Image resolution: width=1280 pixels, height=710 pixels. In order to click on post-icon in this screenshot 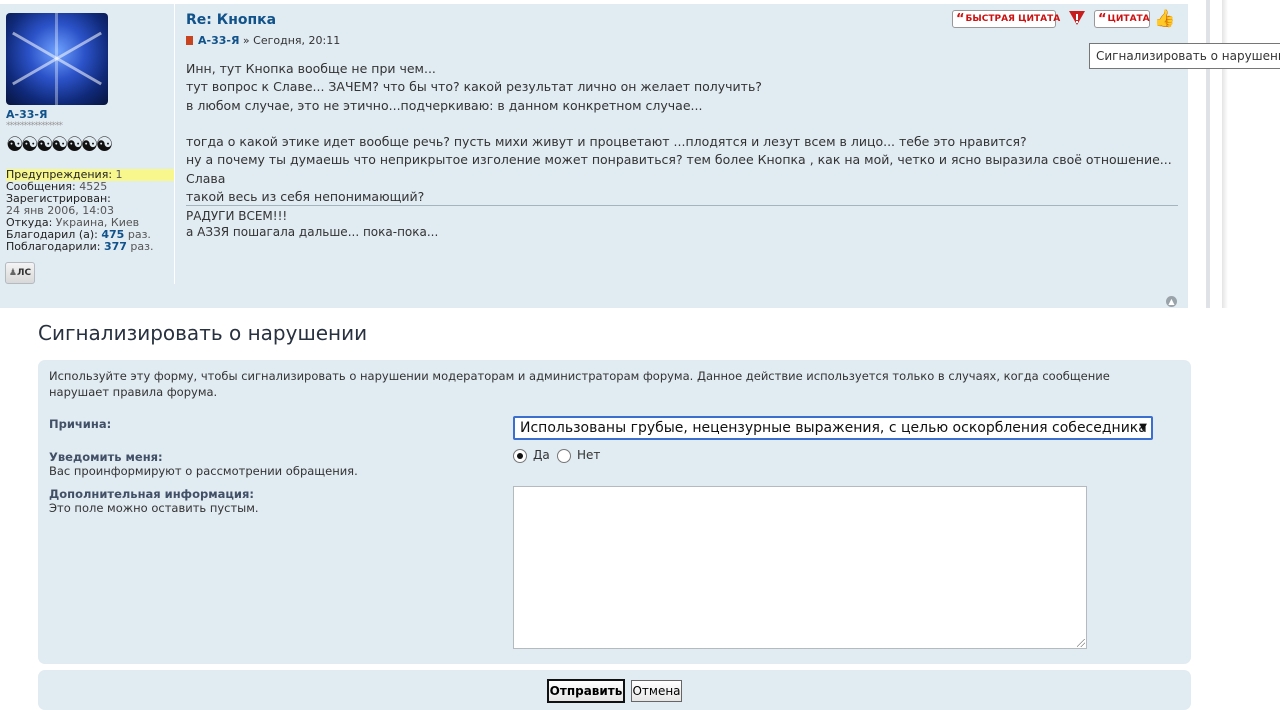, I will do `click(189, 40)`.